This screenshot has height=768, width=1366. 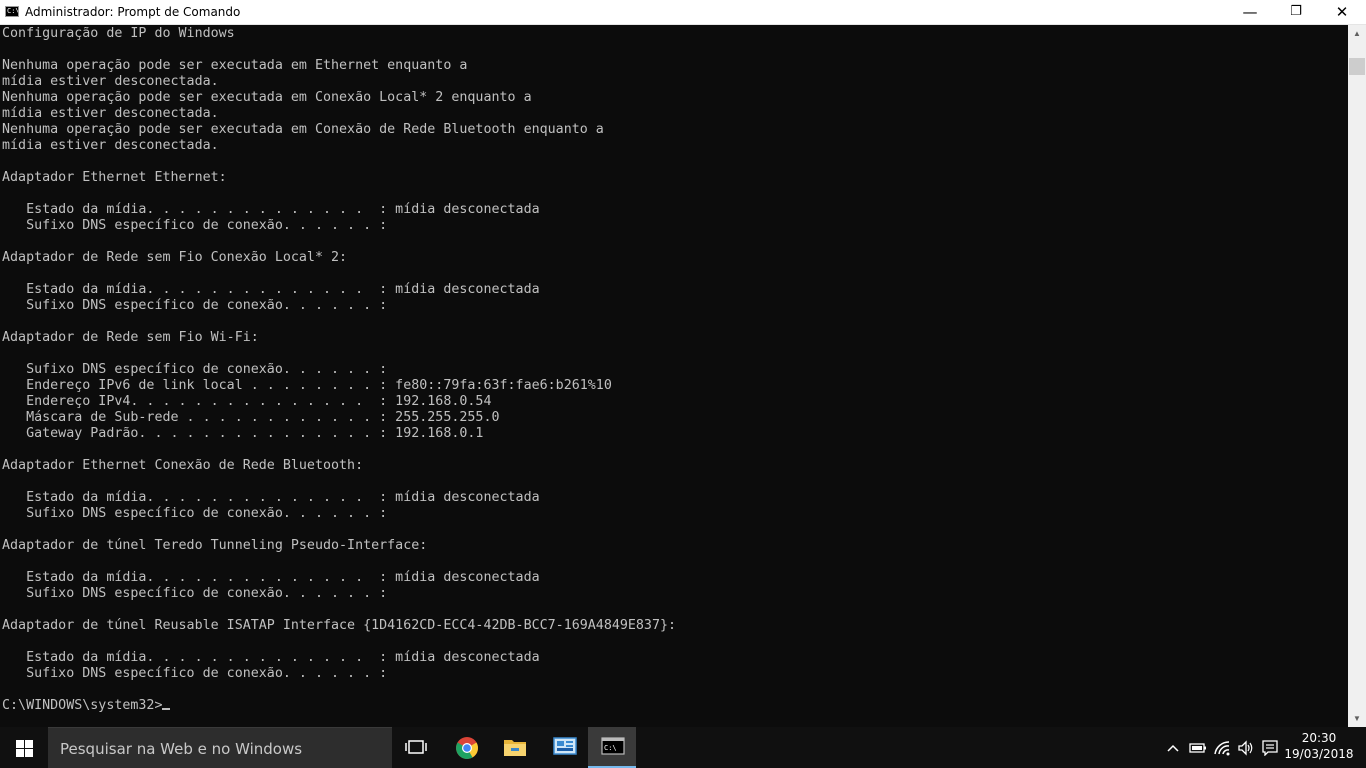 I want to click on search-box: Pesquisar na Web e no Windows, so click(x=220, y=747).